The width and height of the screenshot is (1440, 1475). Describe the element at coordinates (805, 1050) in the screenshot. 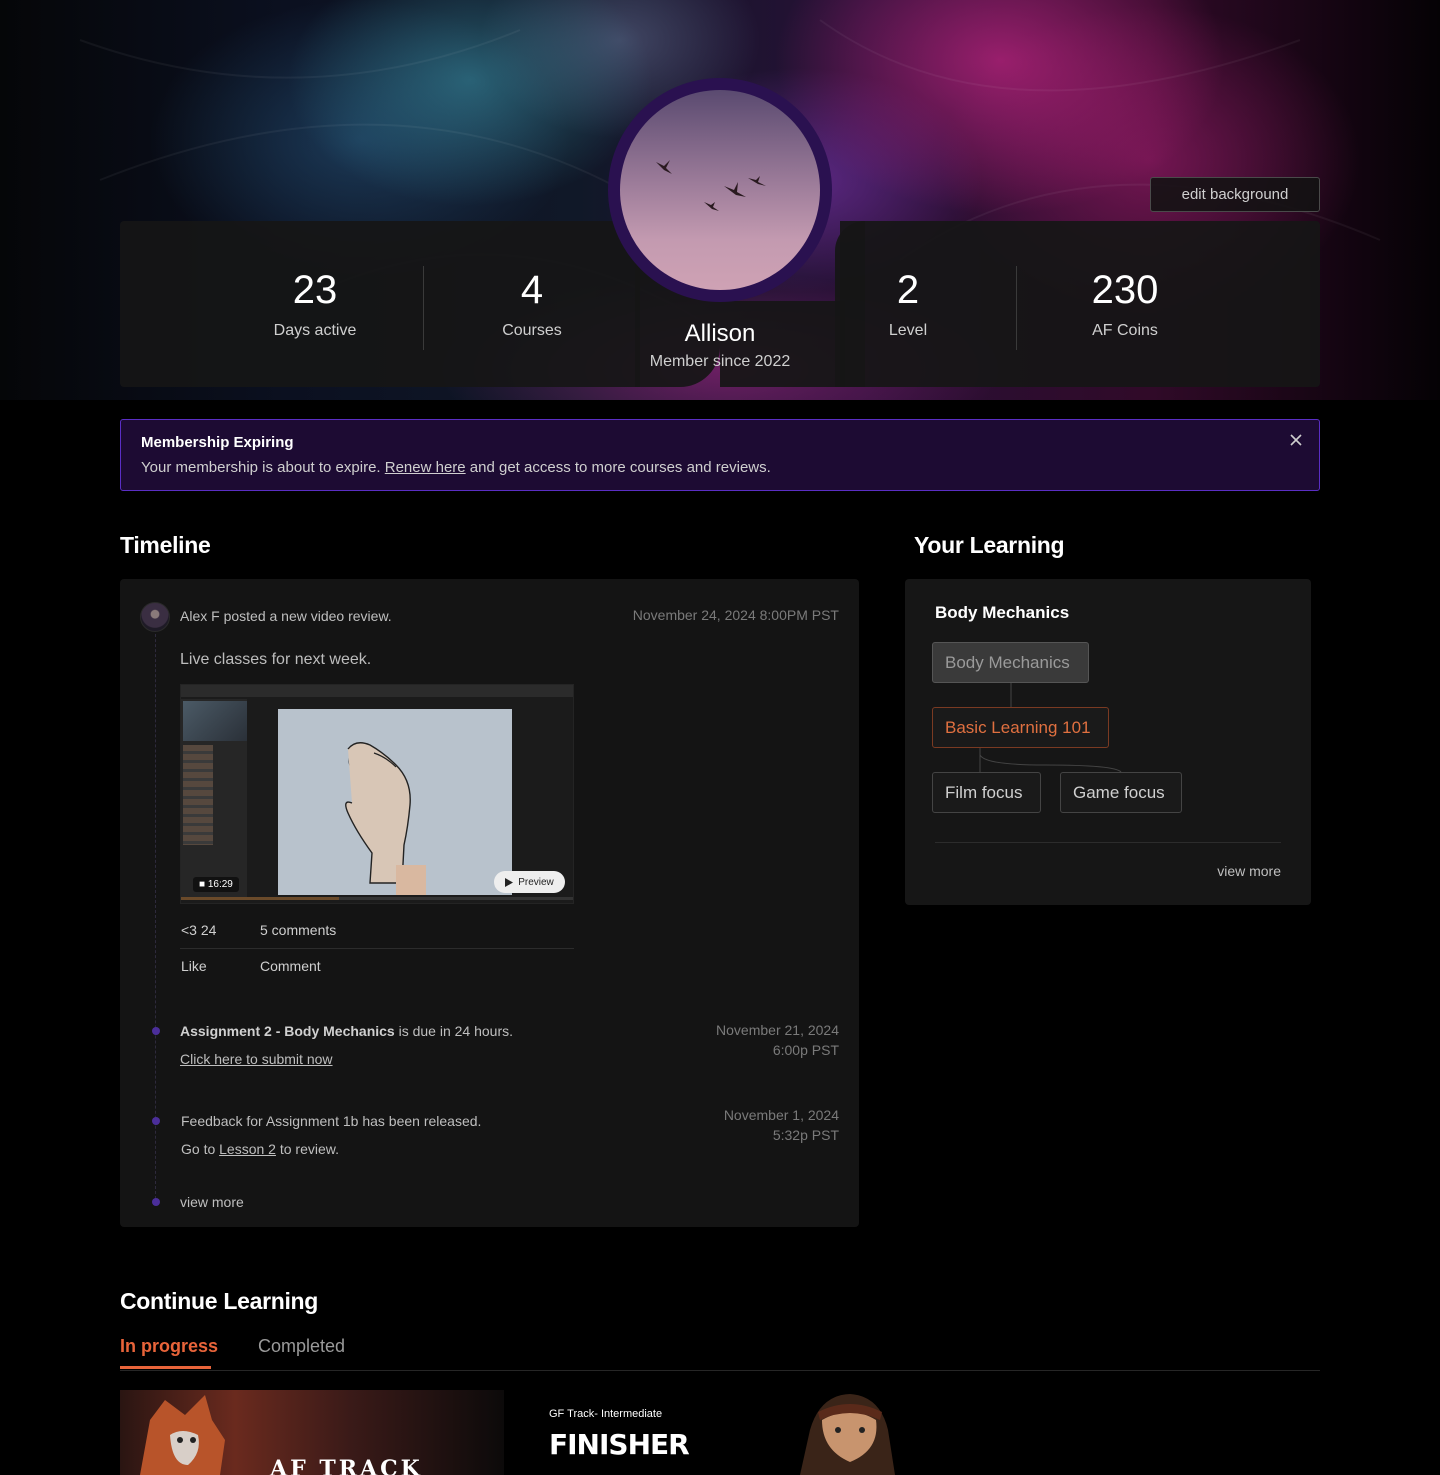

I see `time-line: 6:00p PST` at that location.